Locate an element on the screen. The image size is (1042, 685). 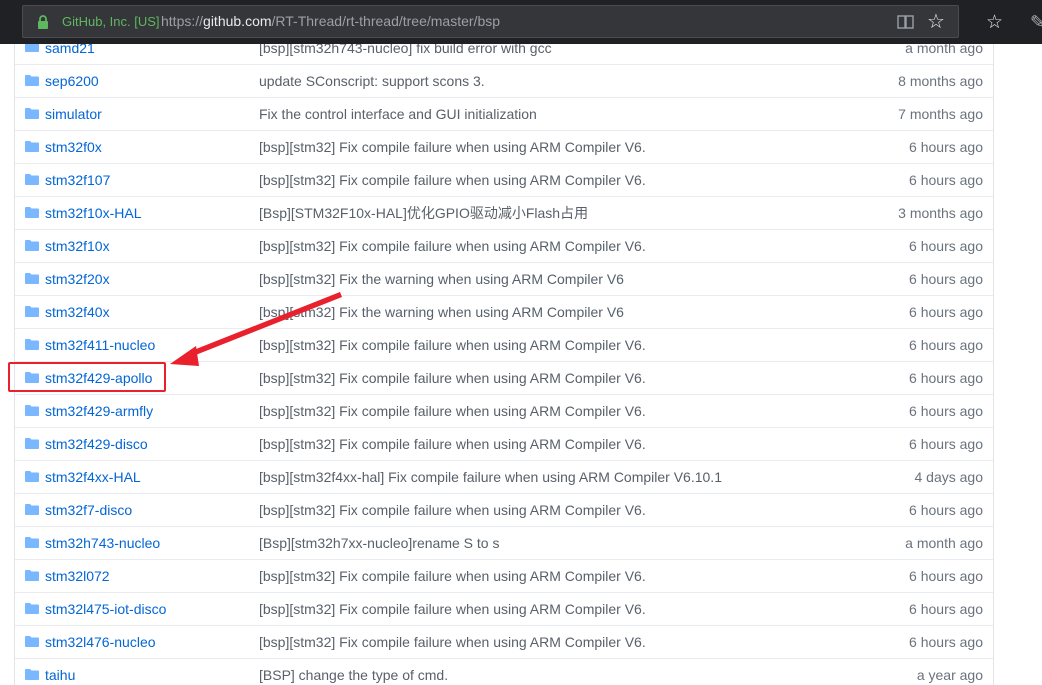
annotation-arrow is located at coordinates (256, 329).